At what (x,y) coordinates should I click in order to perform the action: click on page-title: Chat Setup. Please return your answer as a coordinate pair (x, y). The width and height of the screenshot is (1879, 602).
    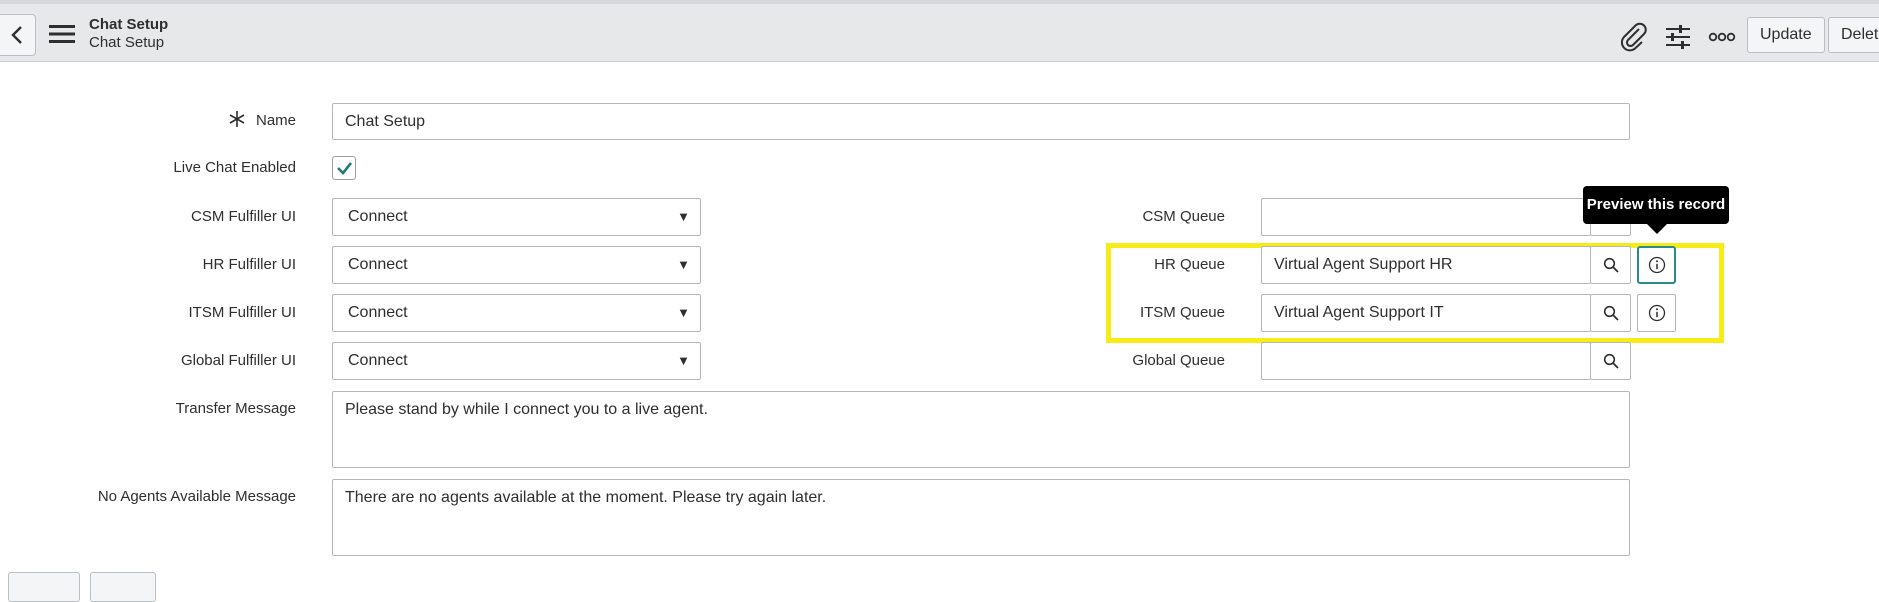
    Looking at the image, I should click on (129, 24).